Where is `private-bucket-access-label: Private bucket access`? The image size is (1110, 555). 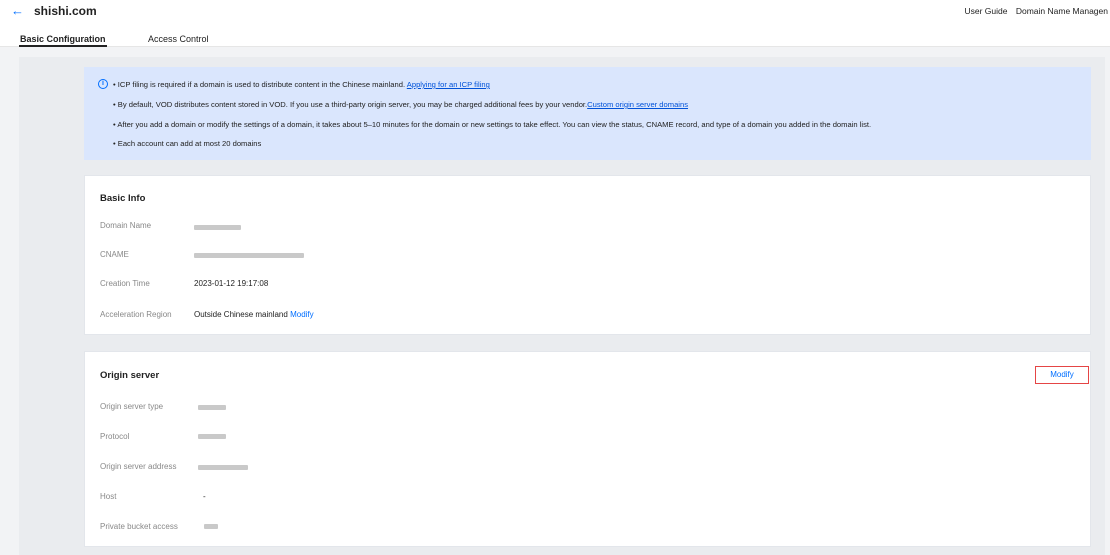 private-bucket-access-label: Private bucket access is located at coordinates (139, 526).